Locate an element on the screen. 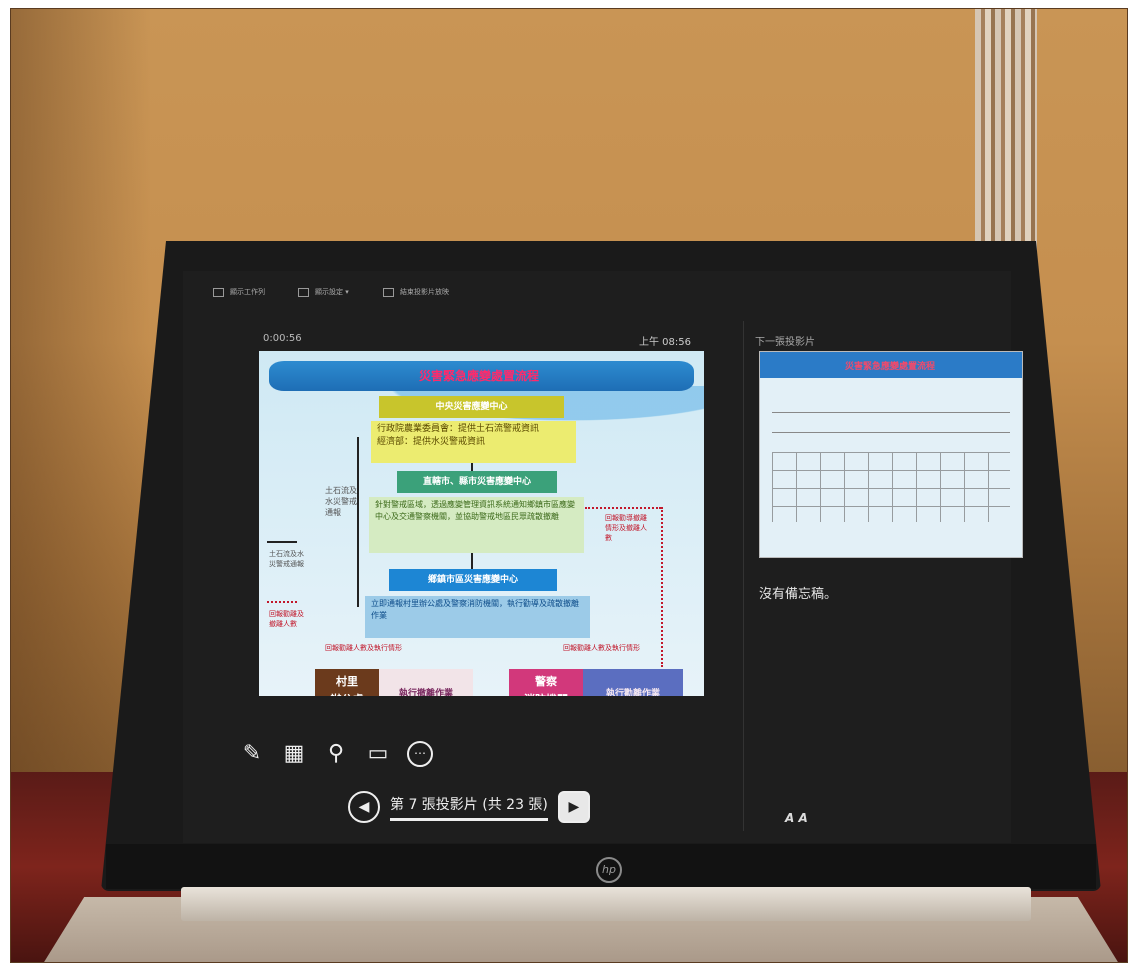  village-office-box: 村里 辦公處 is located at coordinates (347, 682).